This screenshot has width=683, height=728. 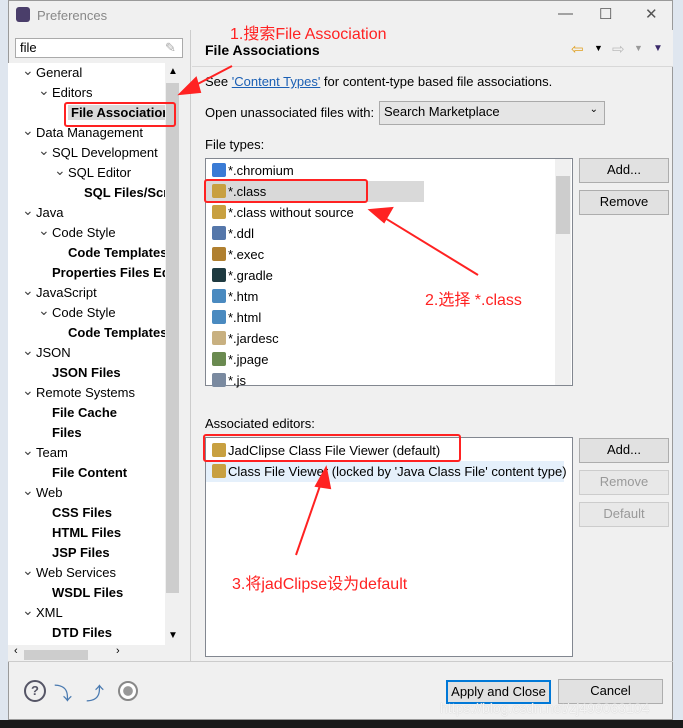 What do you see at coordinates (309, 517) in the screenshot?
I see `arrow-step3` at bounding box center [309, 517].